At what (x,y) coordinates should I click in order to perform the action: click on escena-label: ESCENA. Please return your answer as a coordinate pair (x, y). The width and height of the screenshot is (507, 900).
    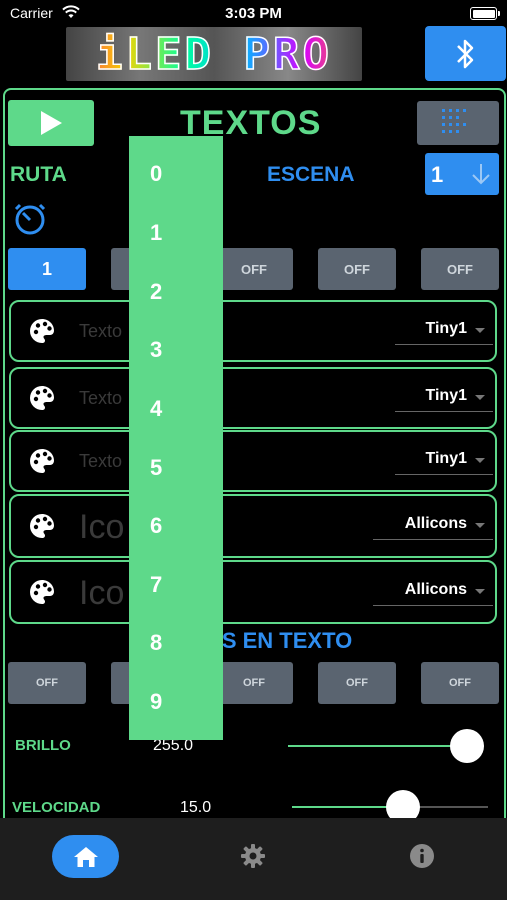
    Looking at the image, I should click on (311, 174).